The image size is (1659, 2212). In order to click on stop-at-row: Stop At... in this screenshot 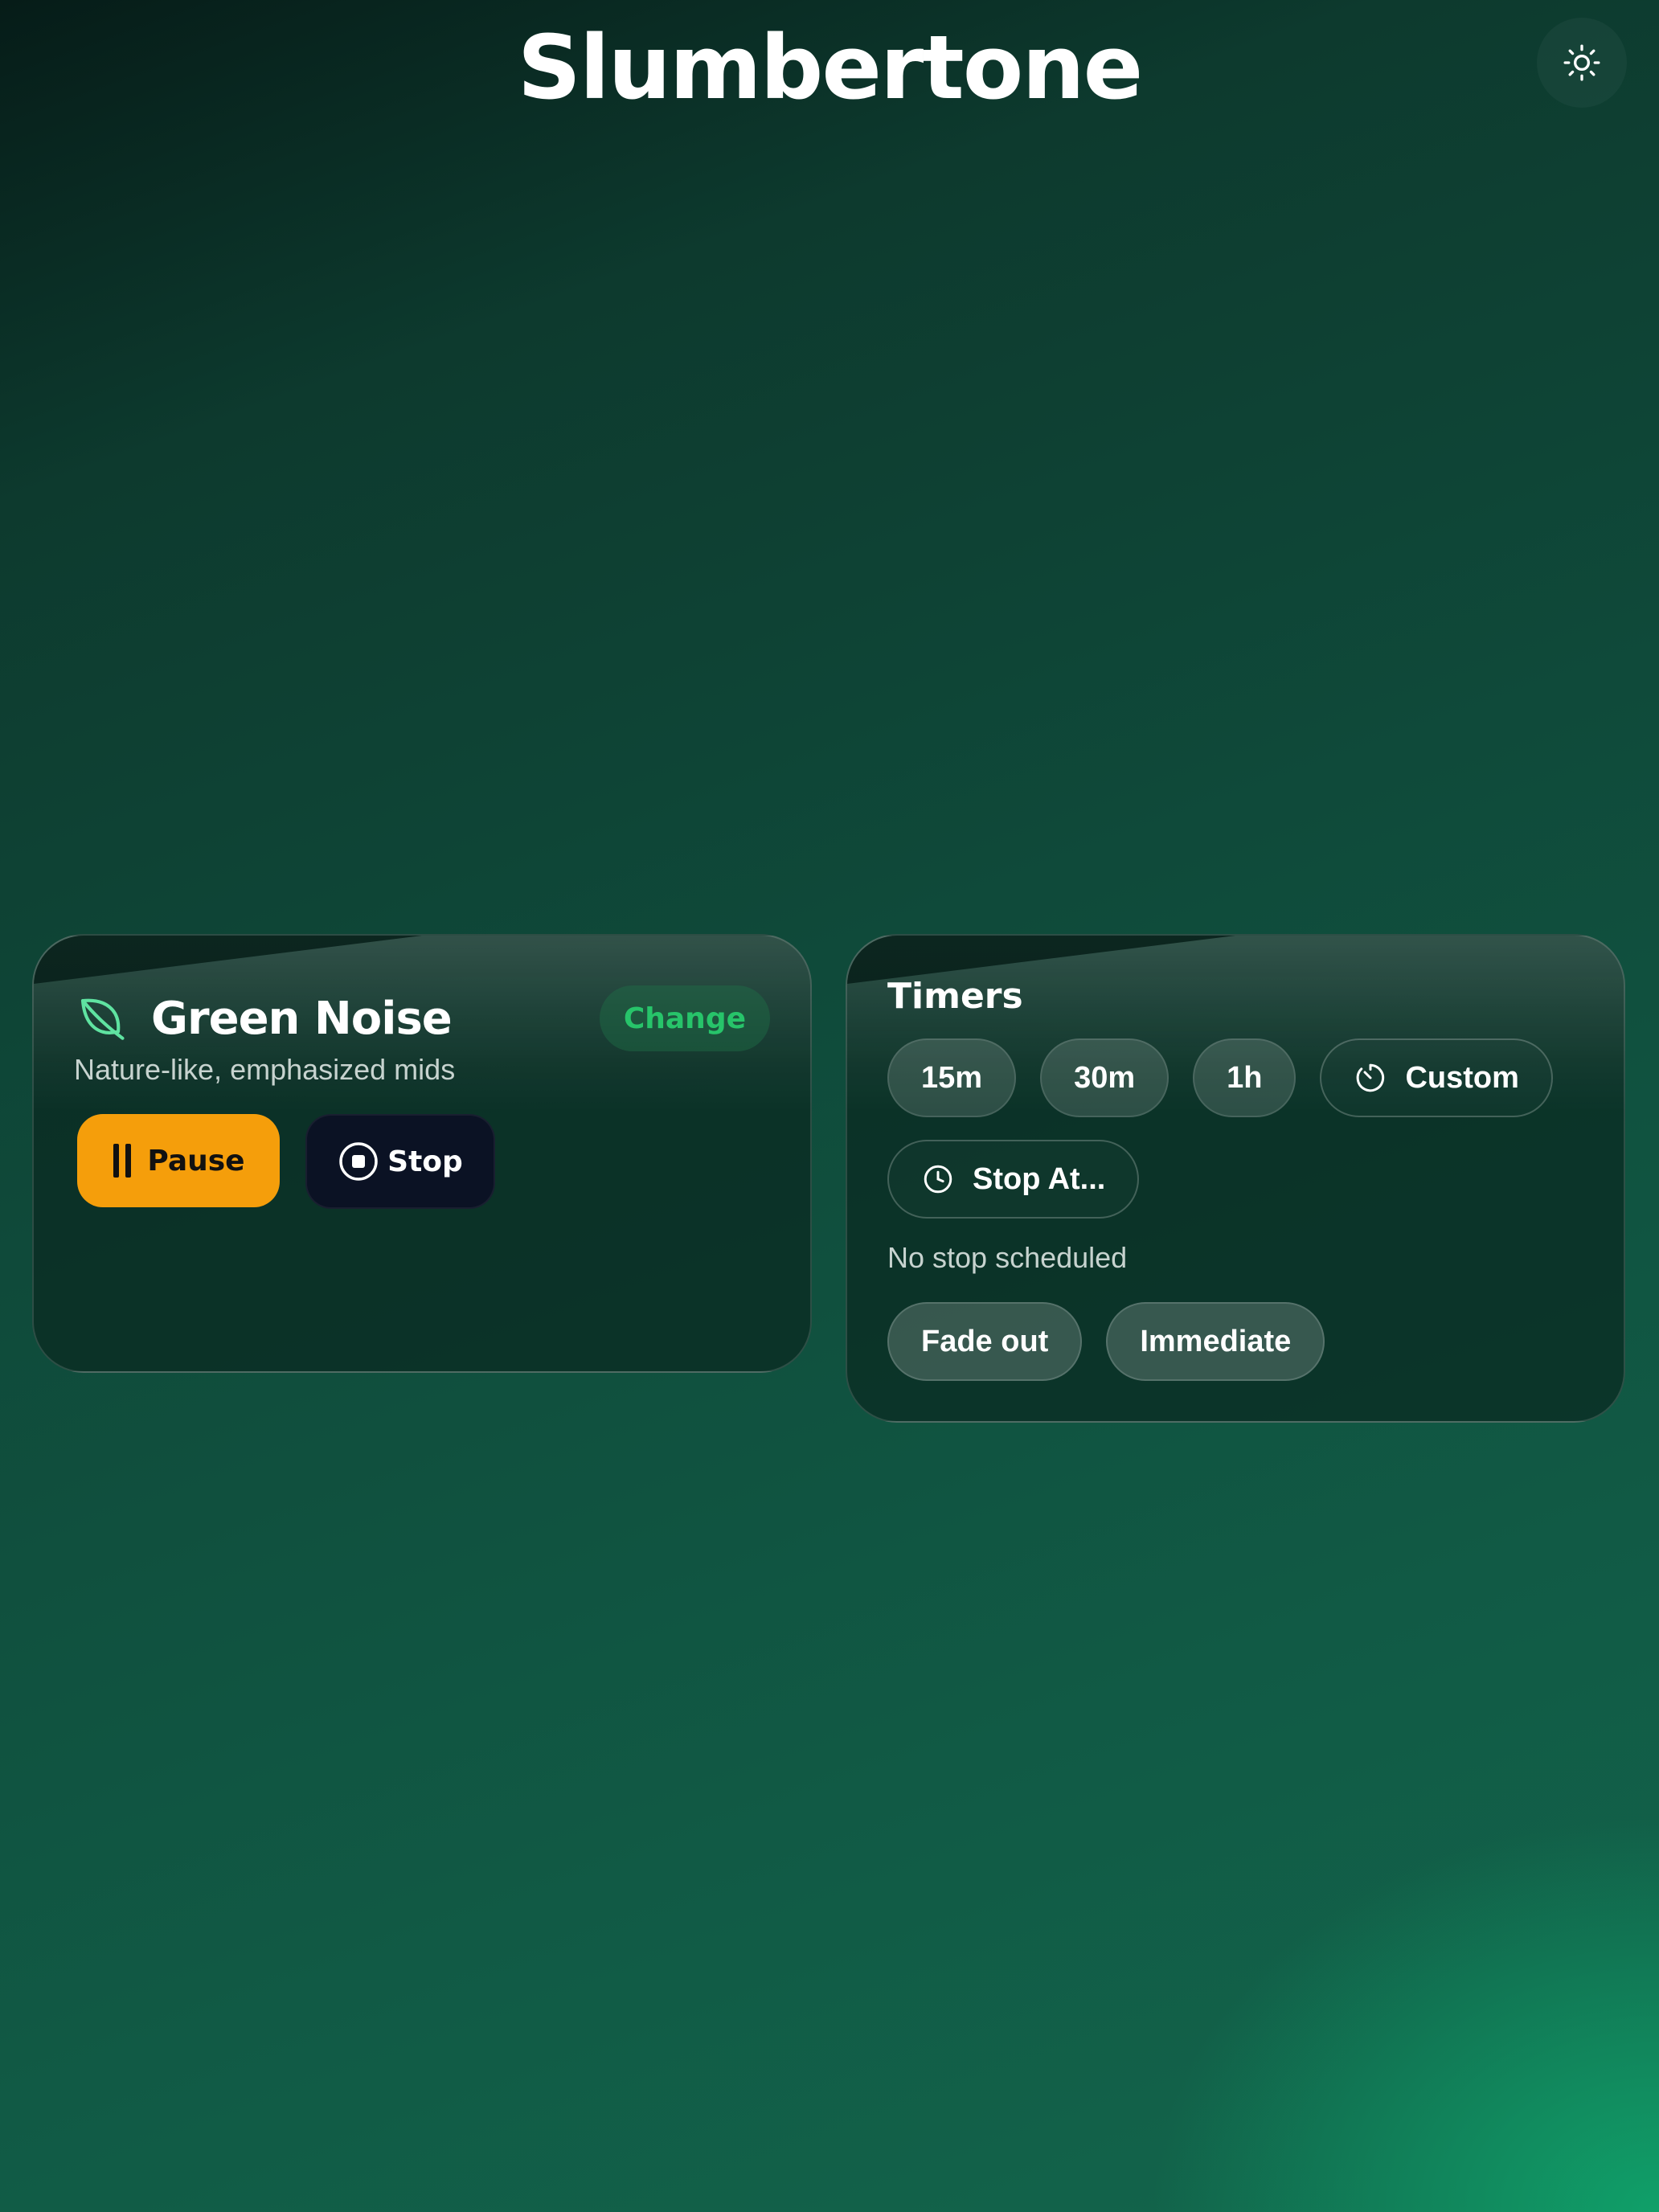, I will do `click(1013, 1179)`.